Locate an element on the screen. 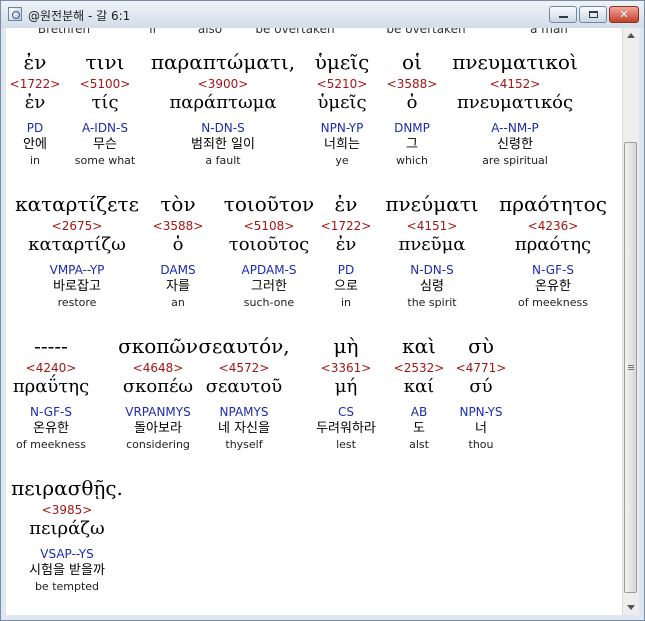 This screenshot has width=645, height=621. word-cell: μὴ <3361> μή CS 두려워하라 lest is located at coordinates (346, 393).